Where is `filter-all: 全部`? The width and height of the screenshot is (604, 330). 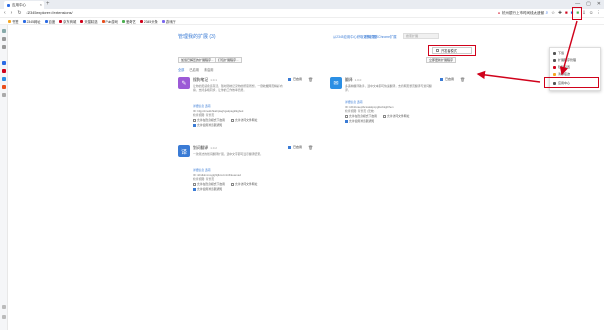 filter-all: 全部 is located at coordinates (181, 69).